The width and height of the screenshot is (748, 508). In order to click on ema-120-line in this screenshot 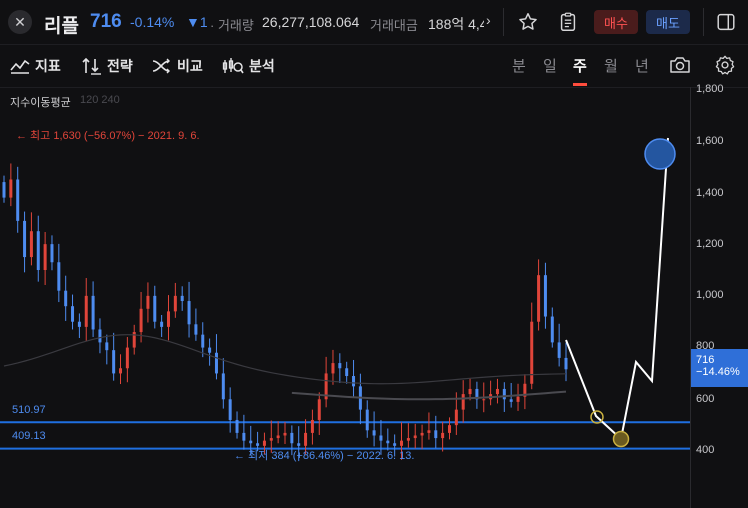, I will do `click(285, 359)`.